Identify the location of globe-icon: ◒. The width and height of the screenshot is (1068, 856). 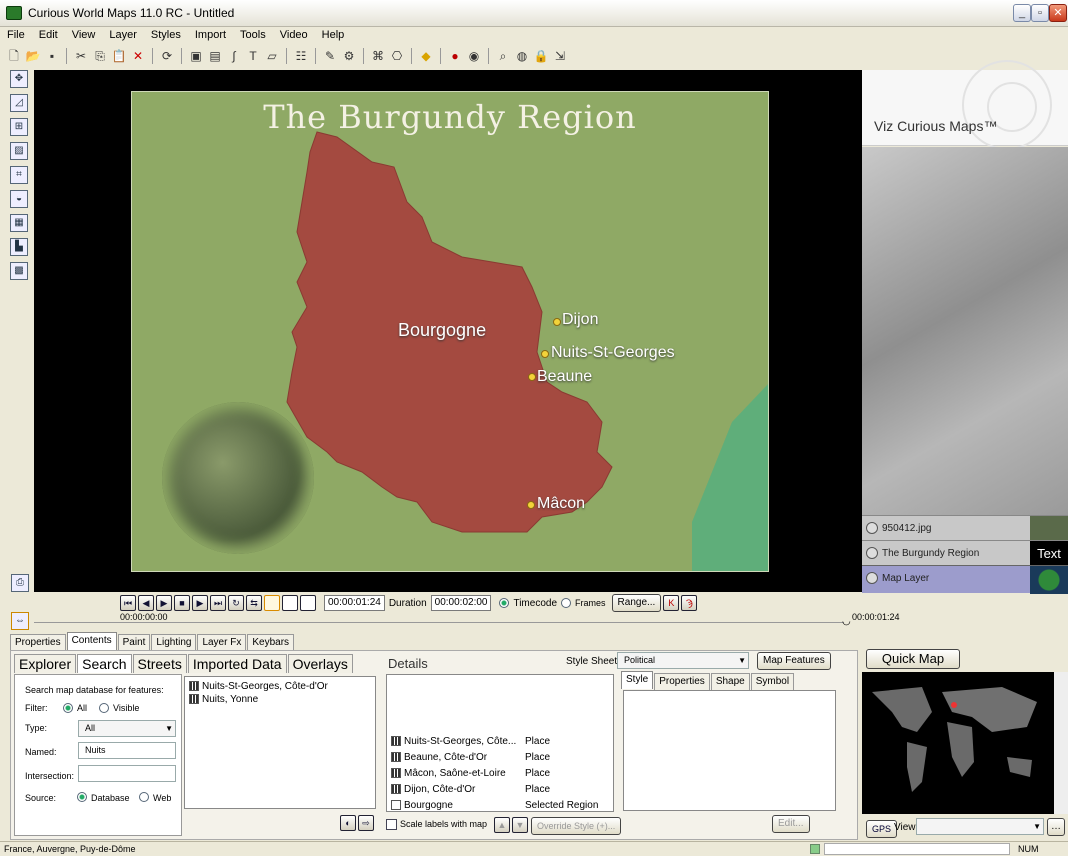
(19, 199).